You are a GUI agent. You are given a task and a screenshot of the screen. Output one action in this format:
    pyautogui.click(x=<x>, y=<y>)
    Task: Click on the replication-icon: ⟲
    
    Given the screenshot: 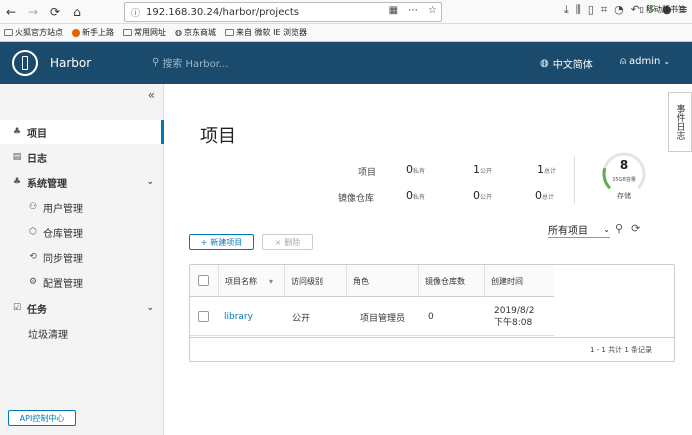 What is the action you would take?
    pyautogui.click(x=33, y=257)
    